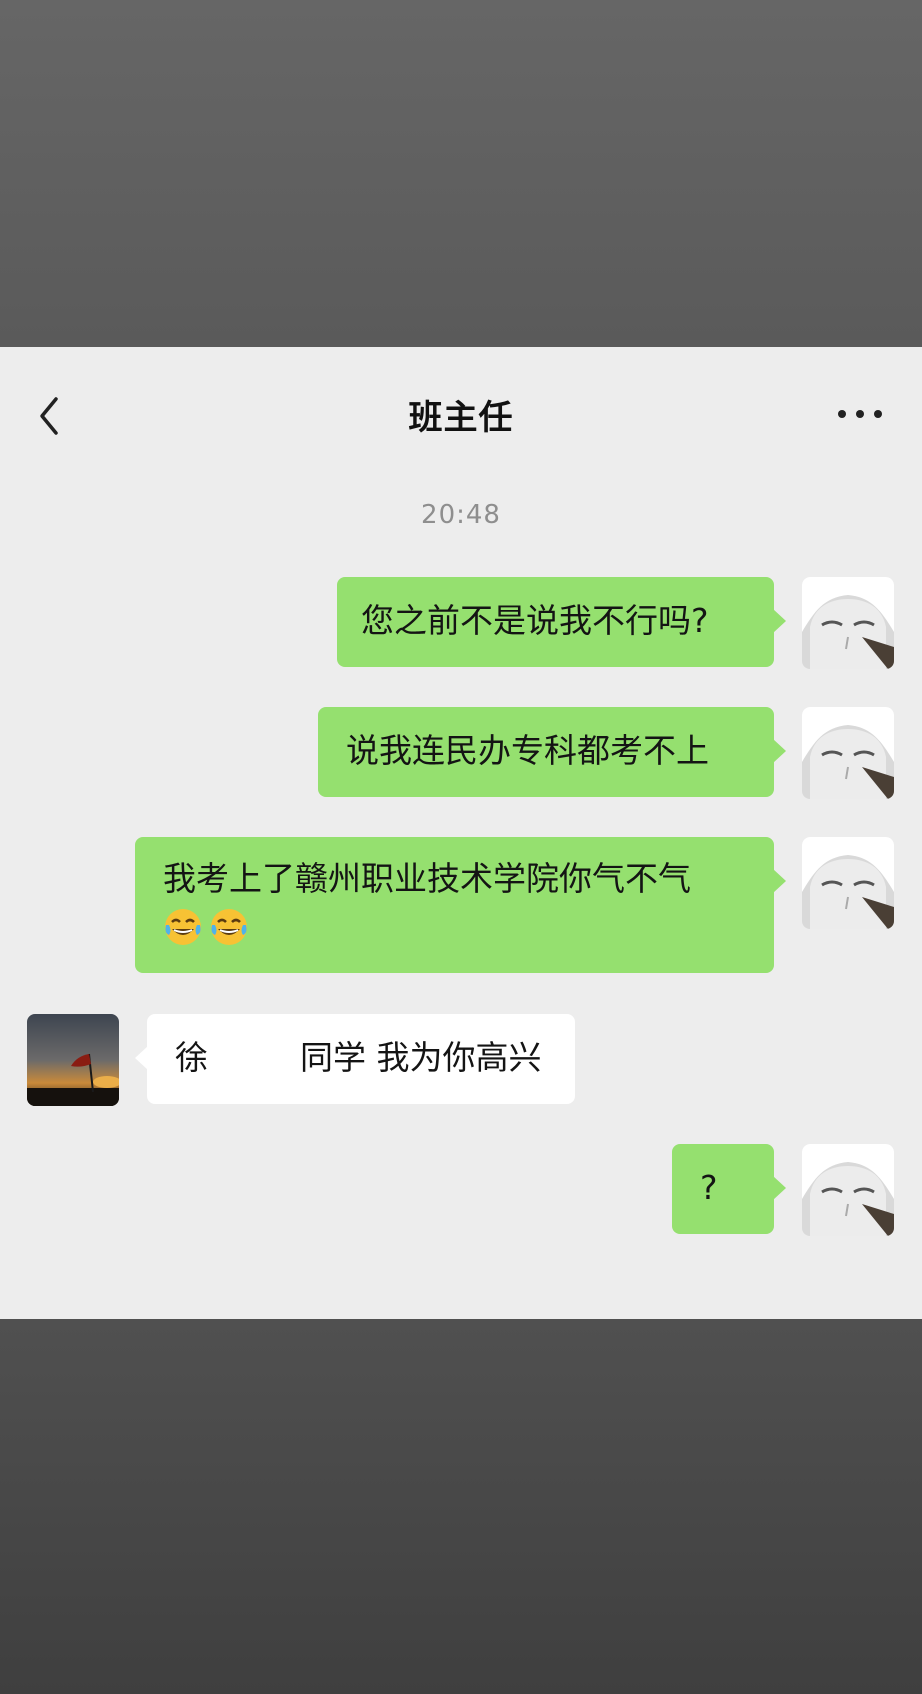  I want to click on outgoing-message: 说我连民办专科都考不上, so click(552, 752).